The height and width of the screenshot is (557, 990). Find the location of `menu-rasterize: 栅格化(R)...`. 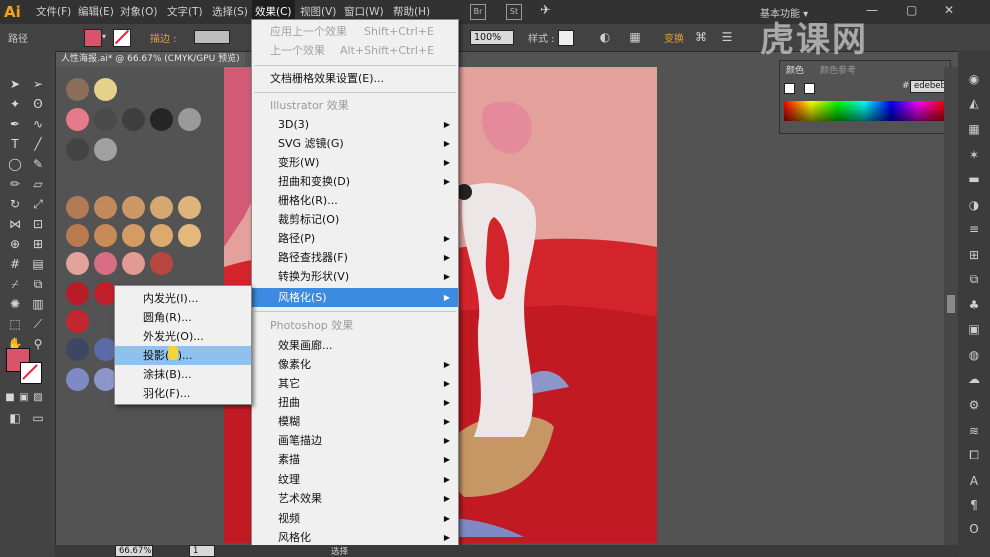

menu-rasterize: 栅格化(R)... is located at coordinates (355, 200).